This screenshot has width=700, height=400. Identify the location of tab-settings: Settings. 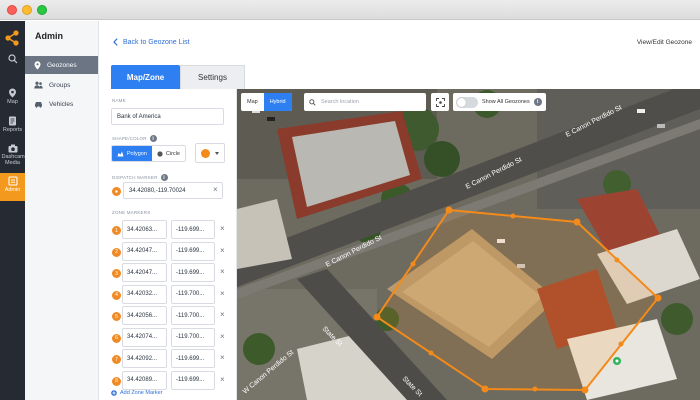
(212, 77).